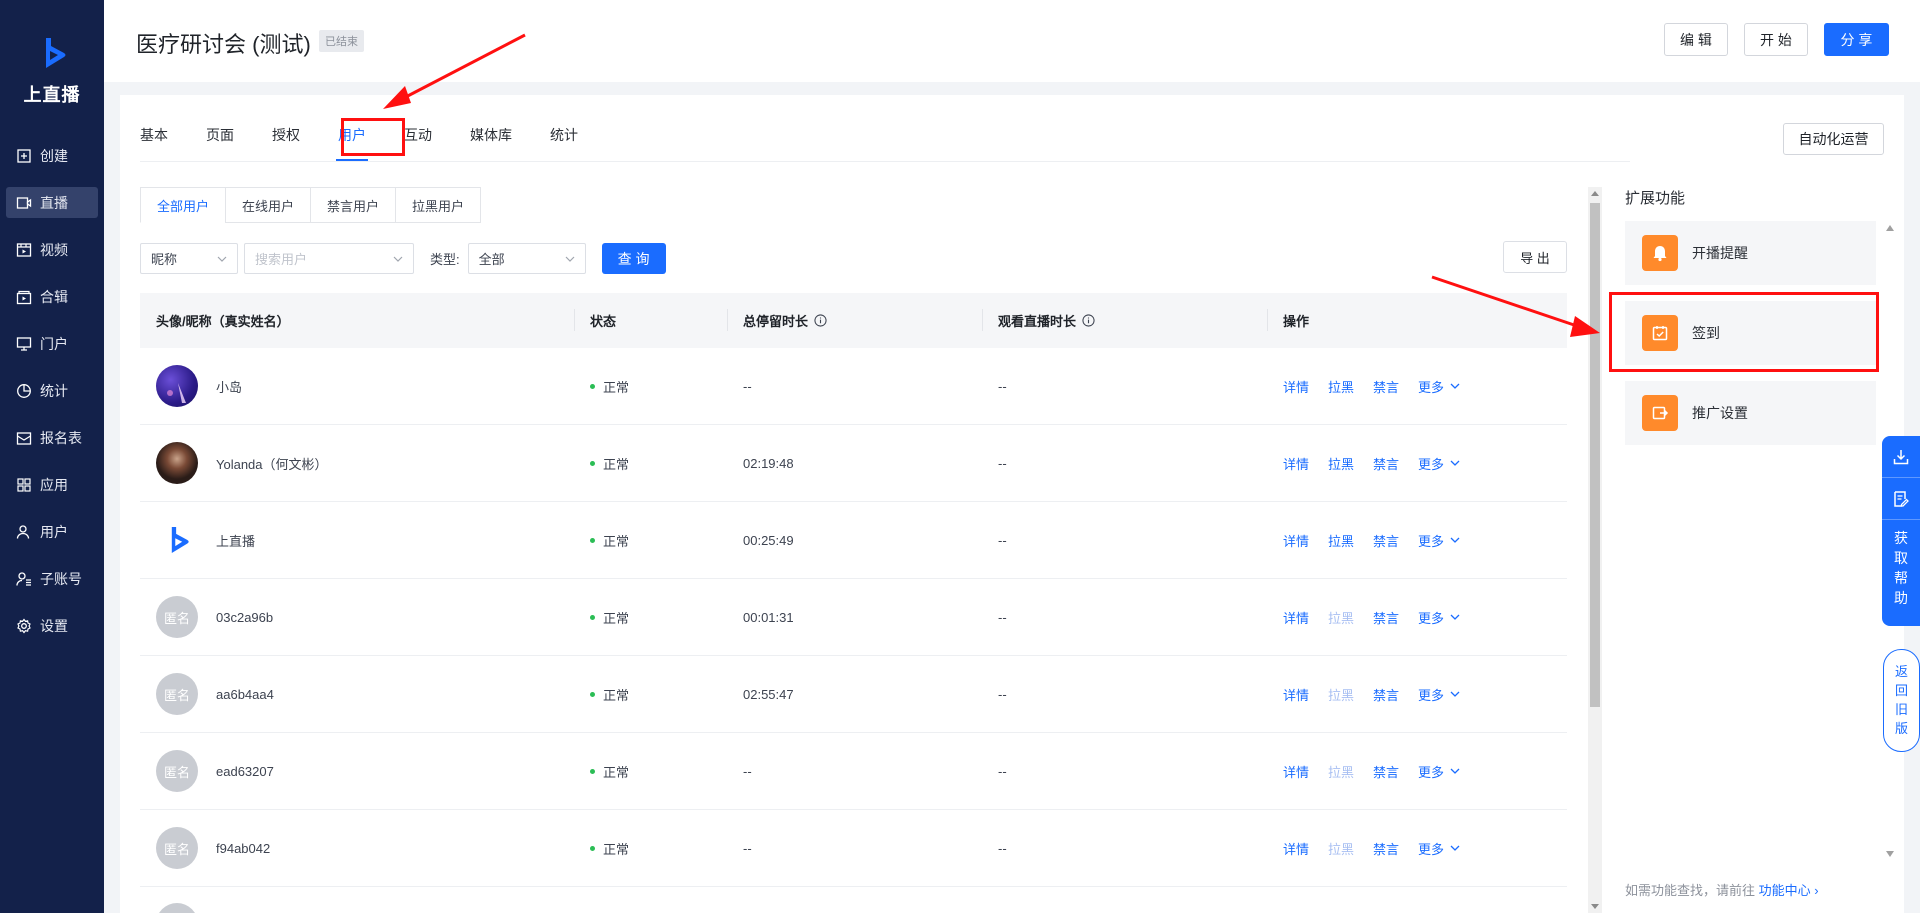 The width and height of the screenshot is (1920, 913). What do you see at coordinates (1750, 253) in the screenshot?
I see `extension-item-live-reminder: 开播提醒` at bounding box center [1750, 253].